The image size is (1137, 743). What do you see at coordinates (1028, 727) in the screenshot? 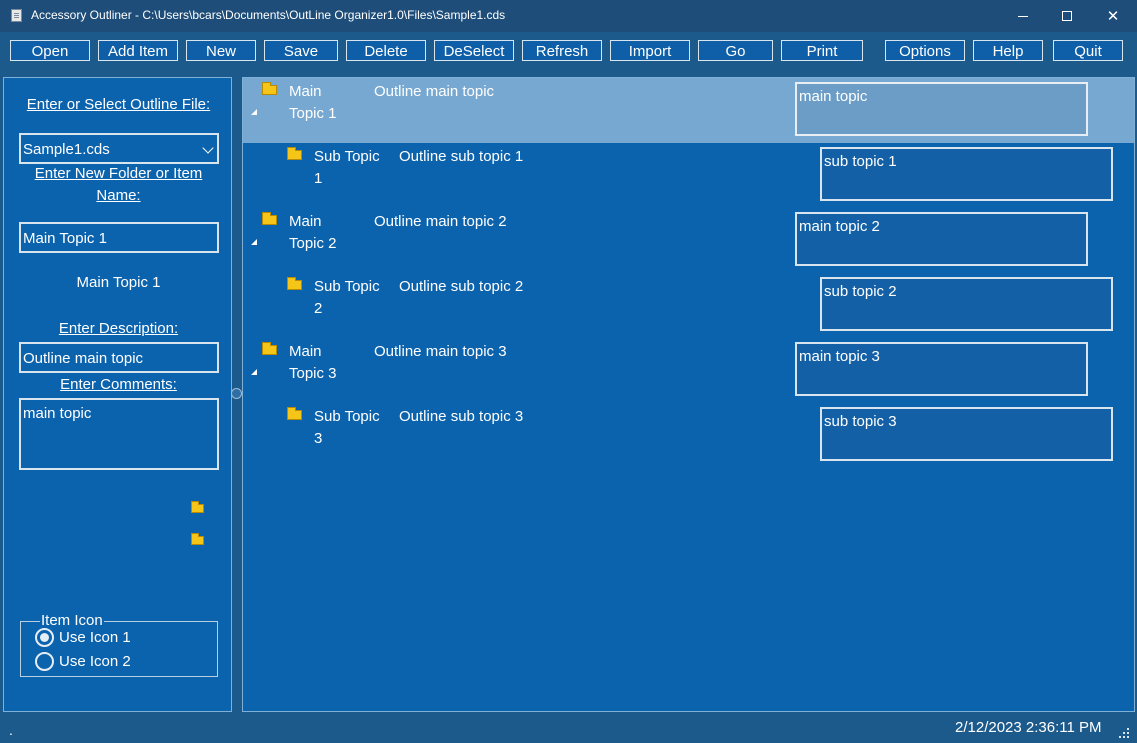
I see `status-datetime: 2/12/2023 2:36:11 PM` at bounding box center [1028, 727].